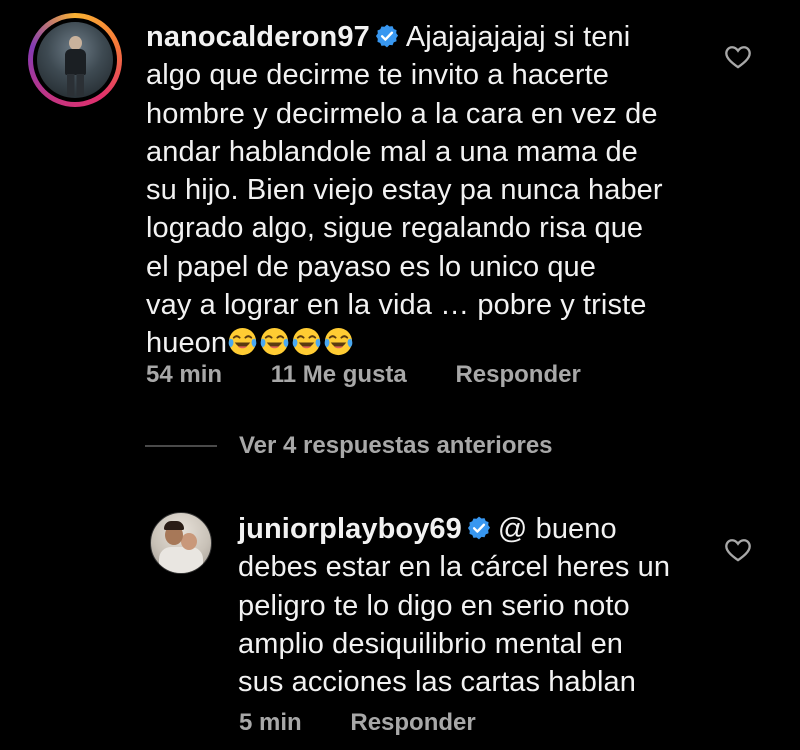 The width and height of the screenshot is (800, 750). I want to click on comment-time: 54 min, so click(184, 374).